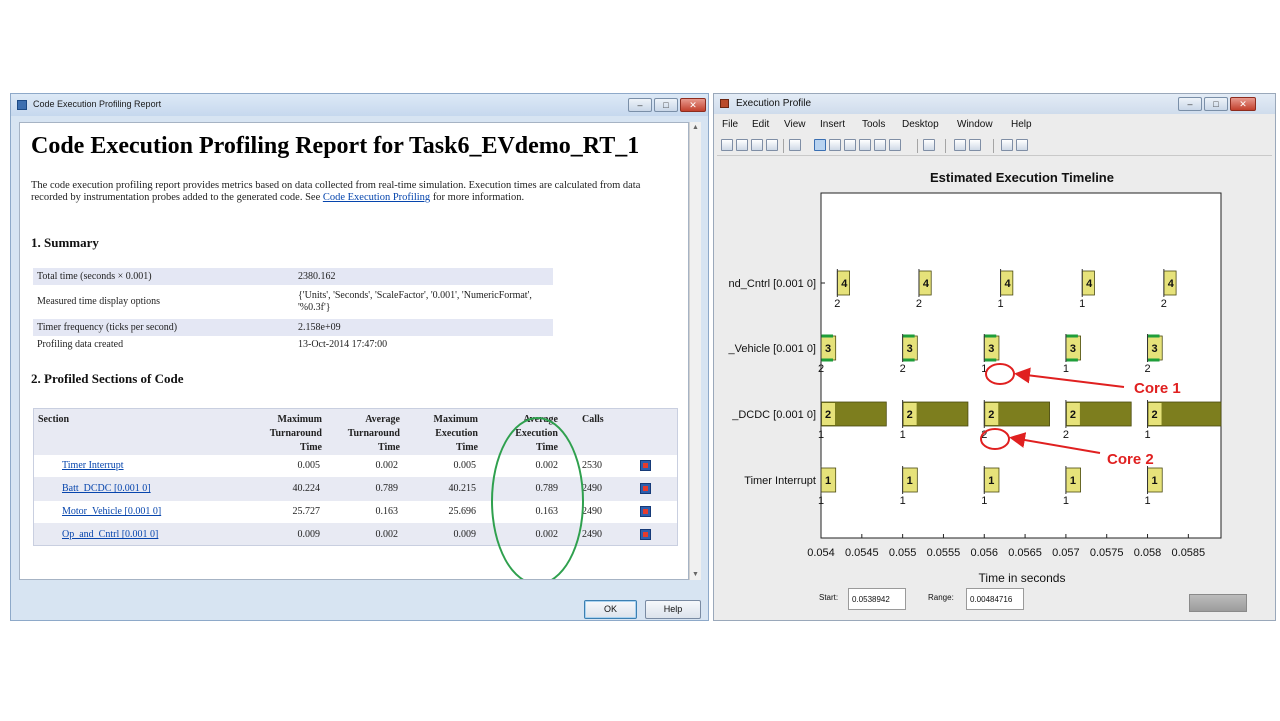 The image size is (1280, 721). Describe the element at coordinates (975, 145) in the screenshot. I see `insert-legend-icon` at that location.